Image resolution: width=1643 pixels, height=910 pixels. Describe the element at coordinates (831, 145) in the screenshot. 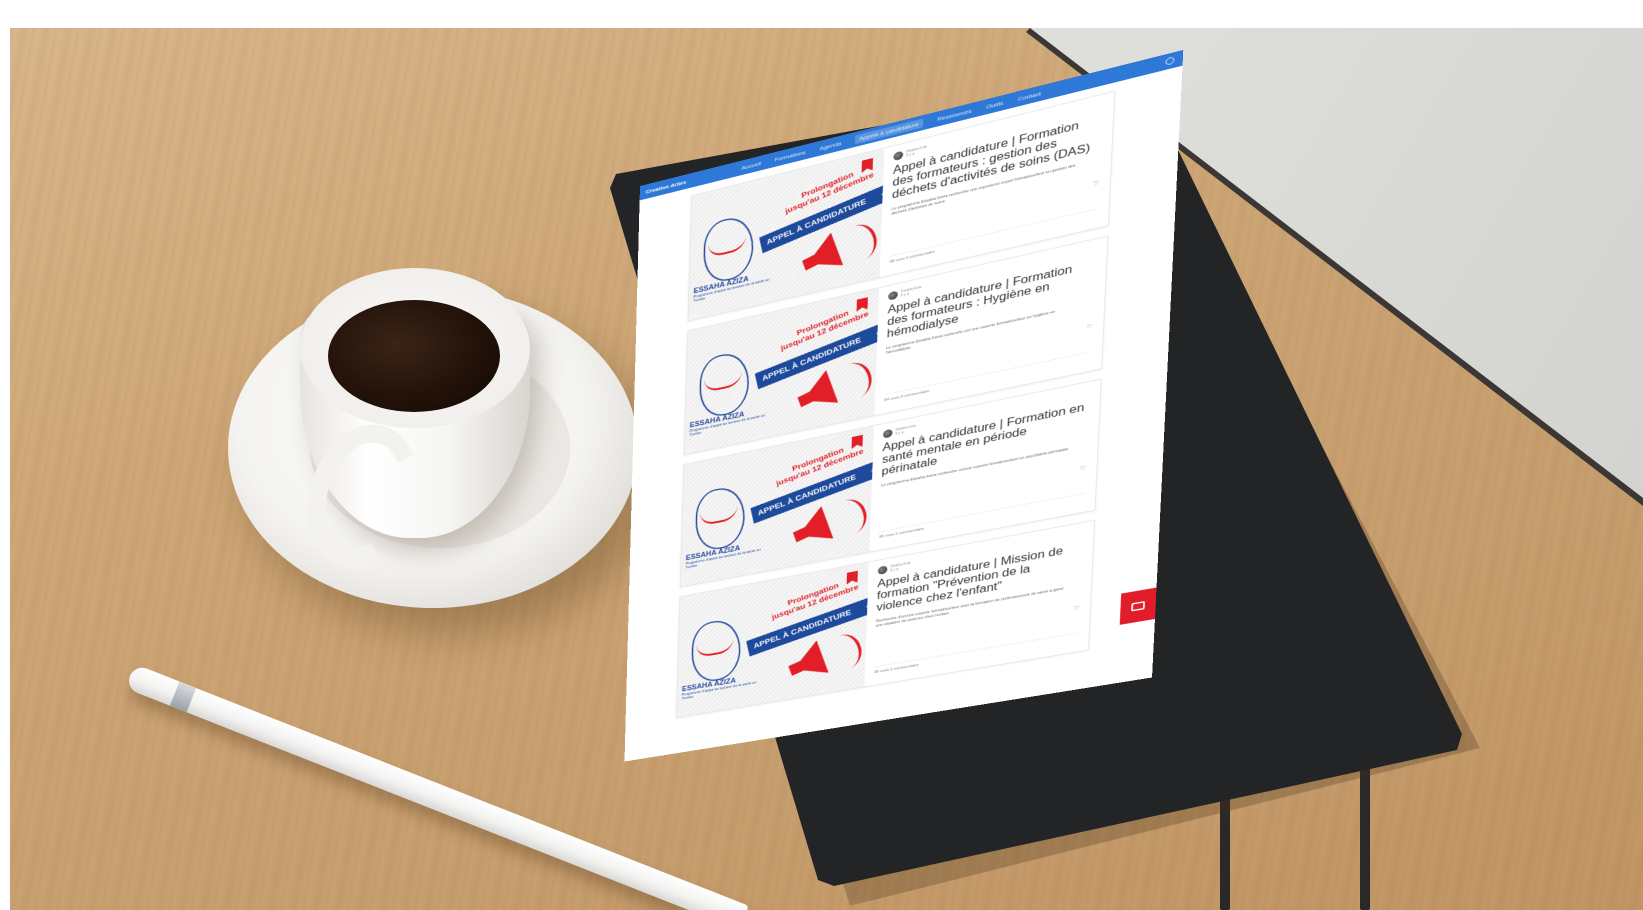

I see `nav-item-agenda: Agenda` at that location.